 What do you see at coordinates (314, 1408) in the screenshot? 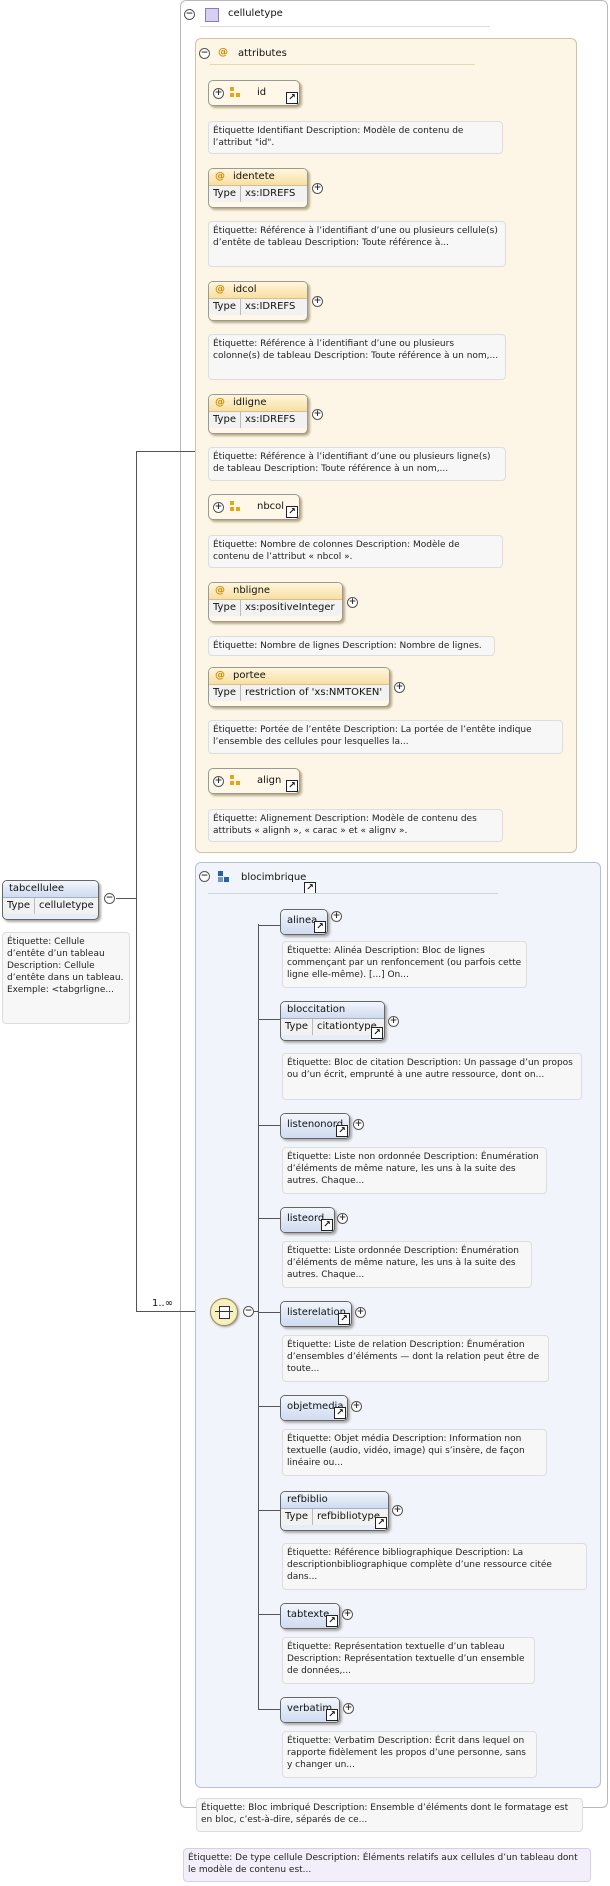
I see `choice-element-objetmedia: objetmedia ↗` at bounding box center [314, 1408].